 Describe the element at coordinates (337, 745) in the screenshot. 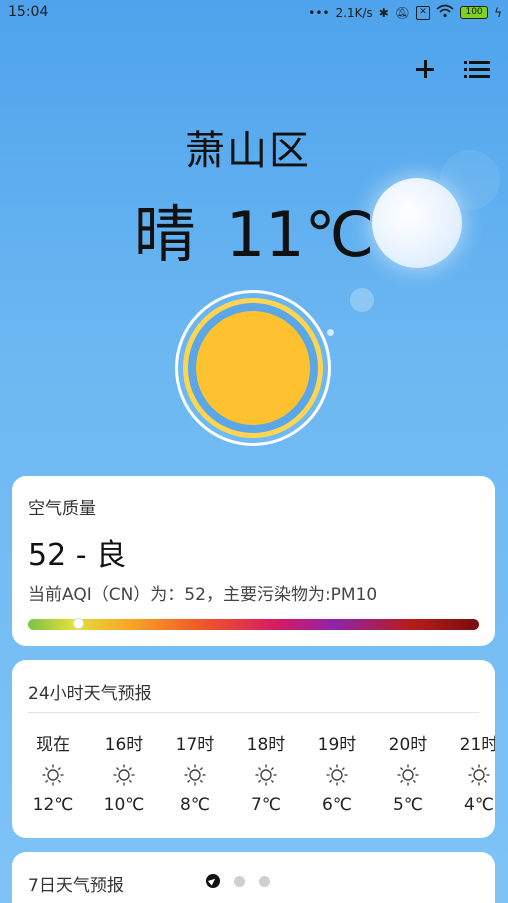

I see `hour-label: 19时` at that location.